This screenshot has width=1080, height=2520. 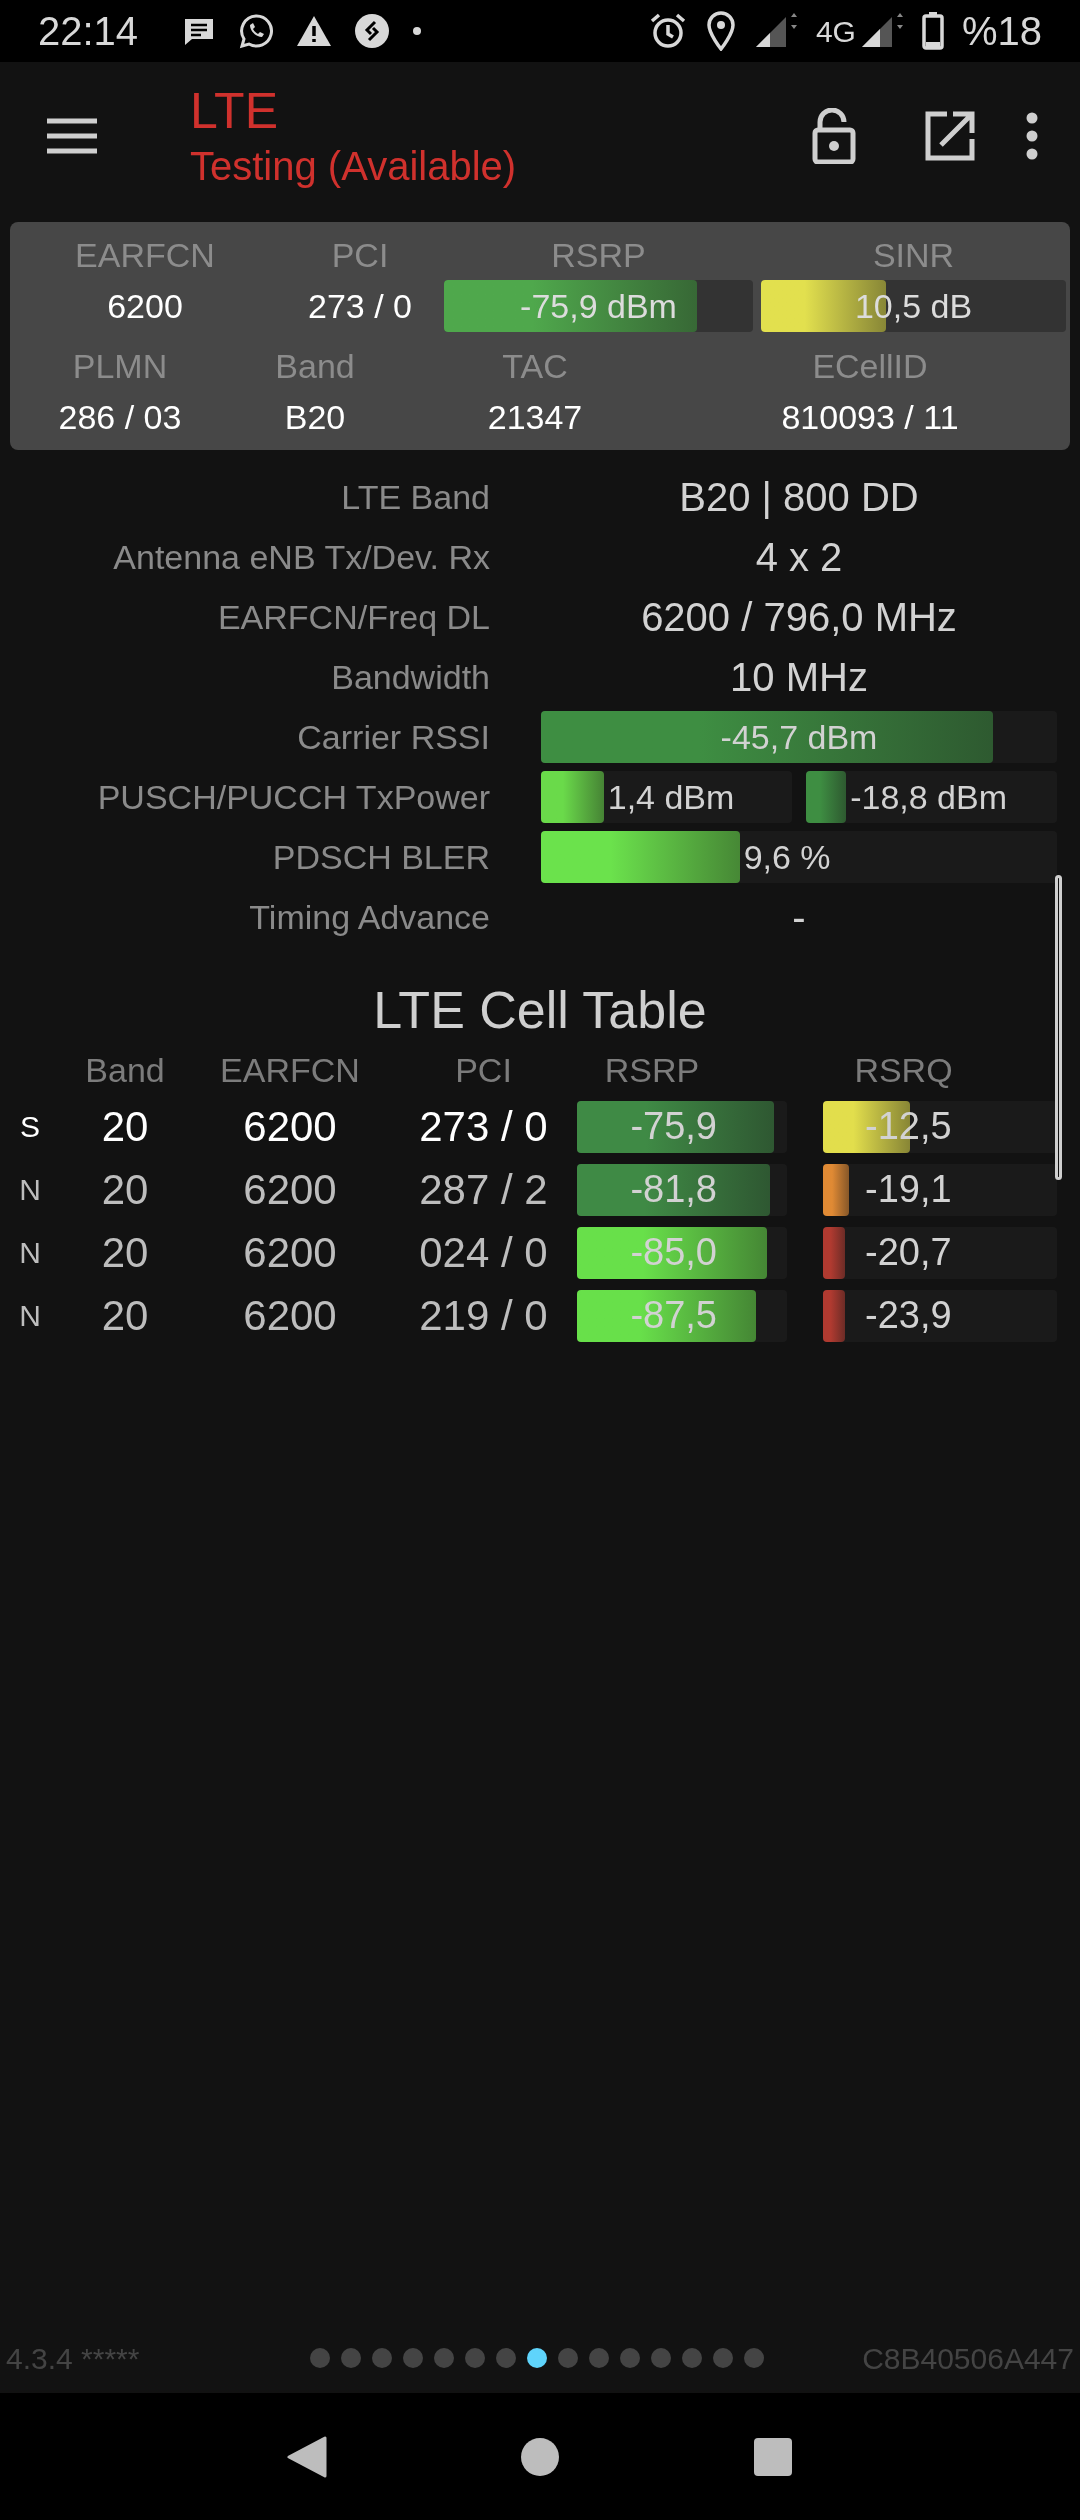 What do you see at coordinates (1032, 136) in the screenshot?
I see `more-options-icon` at bounding box center [1032, 136].